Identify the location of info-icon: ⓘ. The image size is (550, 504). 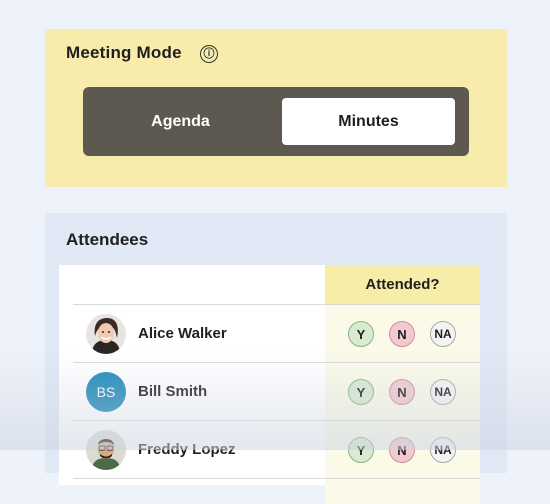
(209, 54).